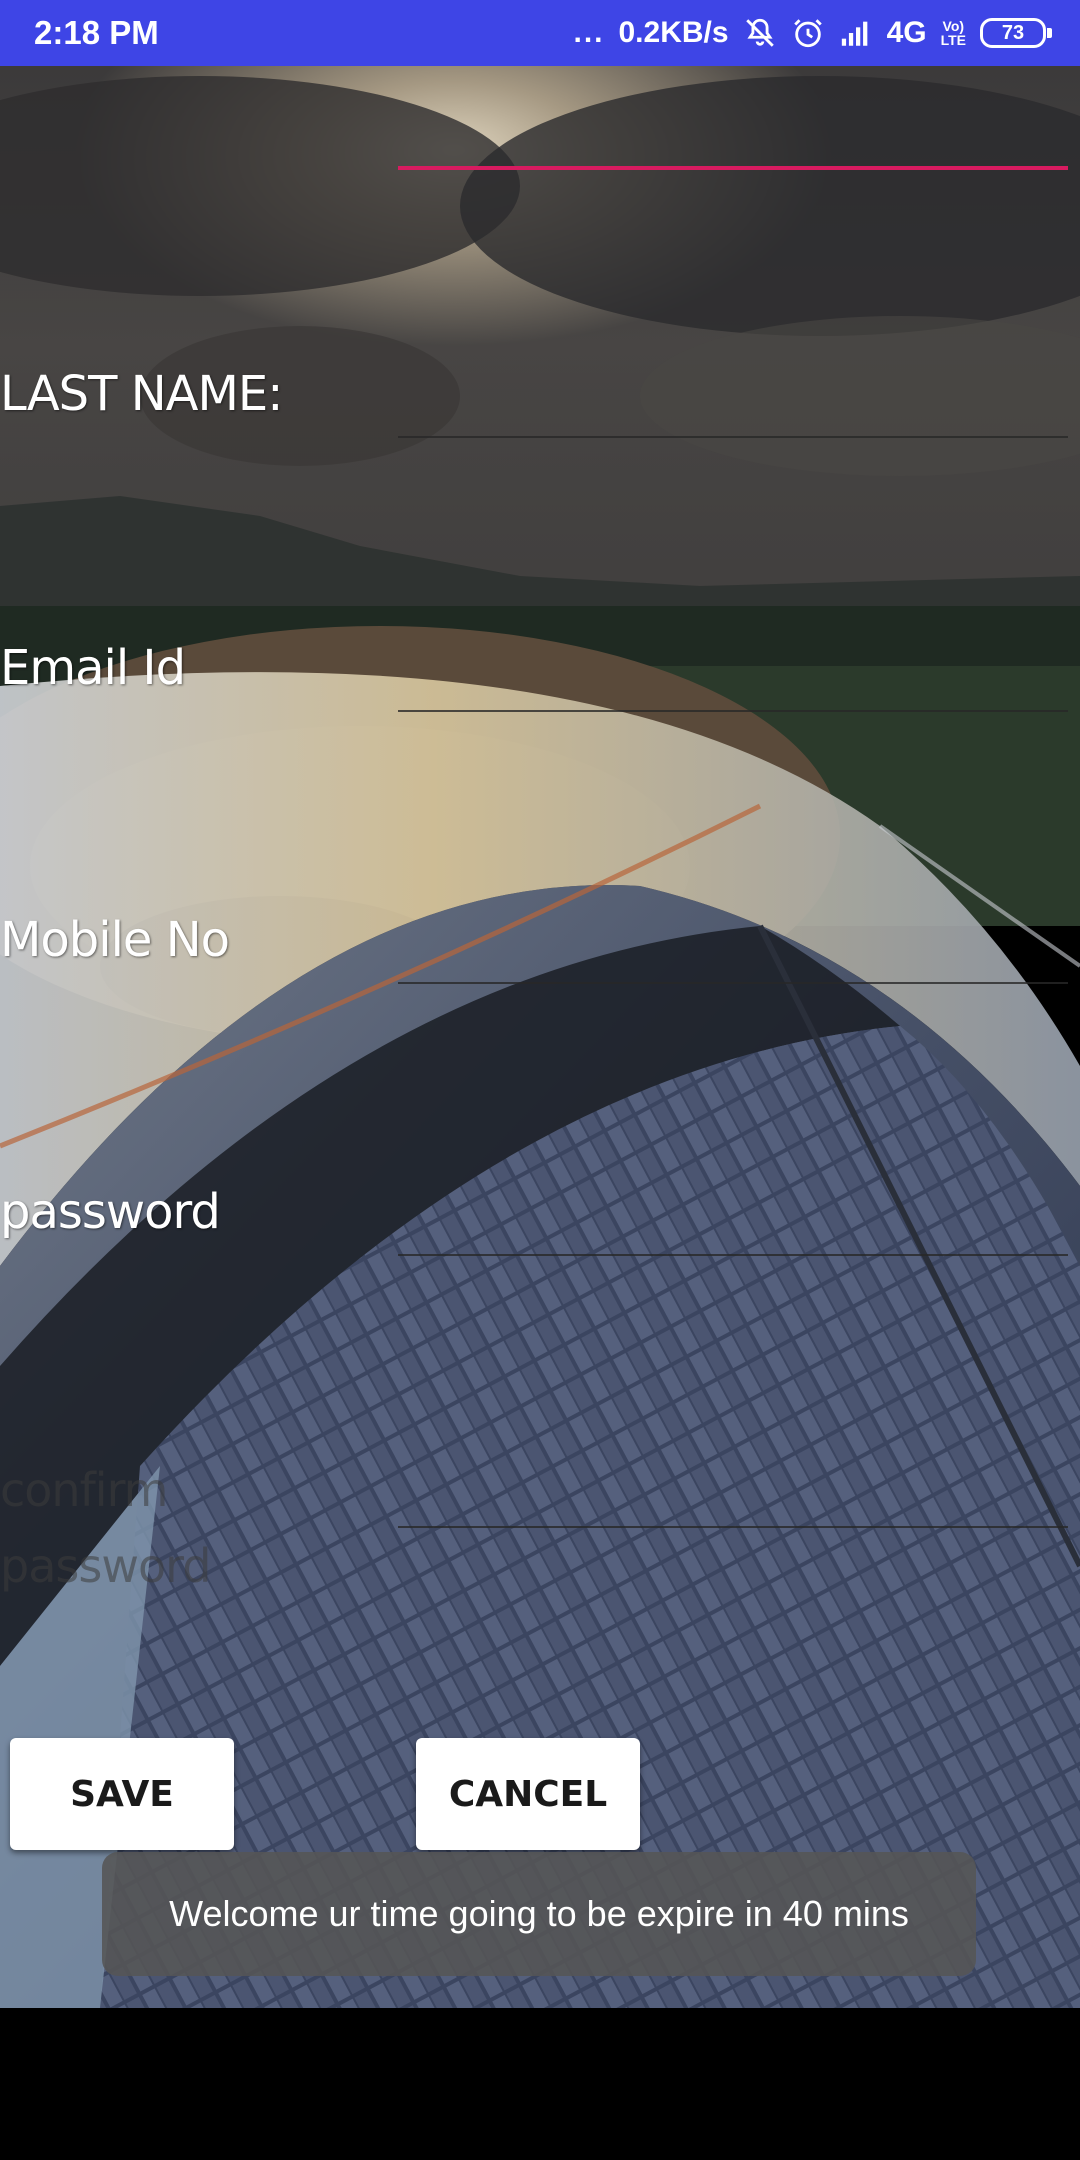  What do you see at coordinates (733, 140) in the screenshot?
I see `first-name-input` at bounding box center [733, 140].